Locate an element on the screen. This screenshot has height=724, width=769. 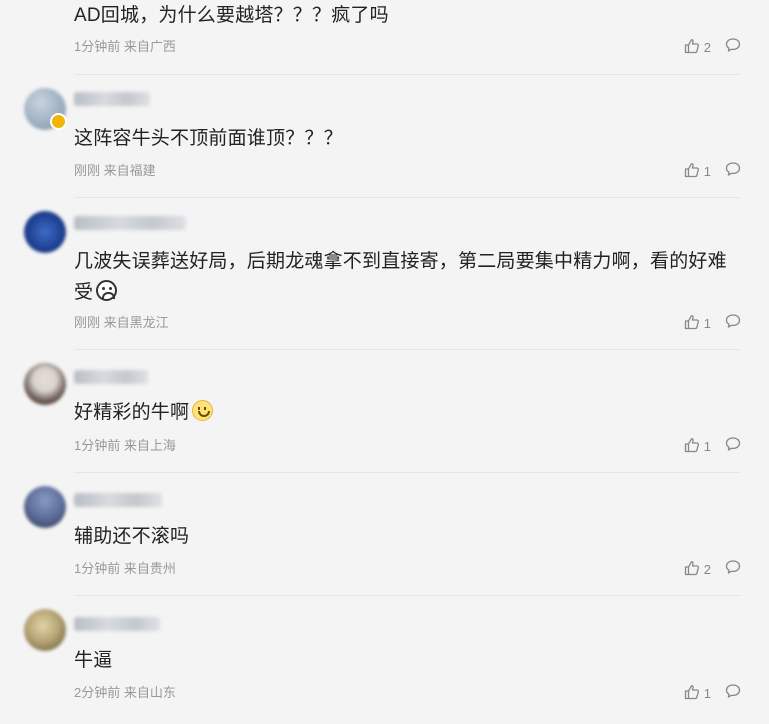
comment-text: 这阵容牛头不顶前面谁顶？？？ is located at coordinates (208, 138).